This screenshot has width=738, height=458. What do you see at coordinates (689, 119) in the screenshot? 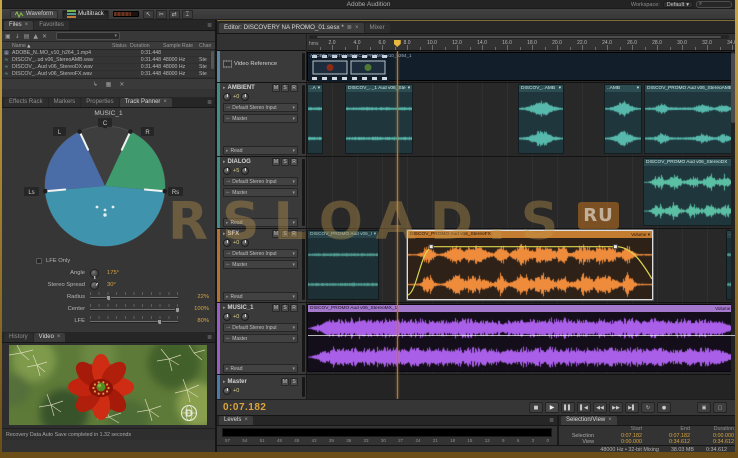
I see `audio-clip: DISCOV_PROMO Aud v06_StereoAMB▾` at bounding box center [689, 119].